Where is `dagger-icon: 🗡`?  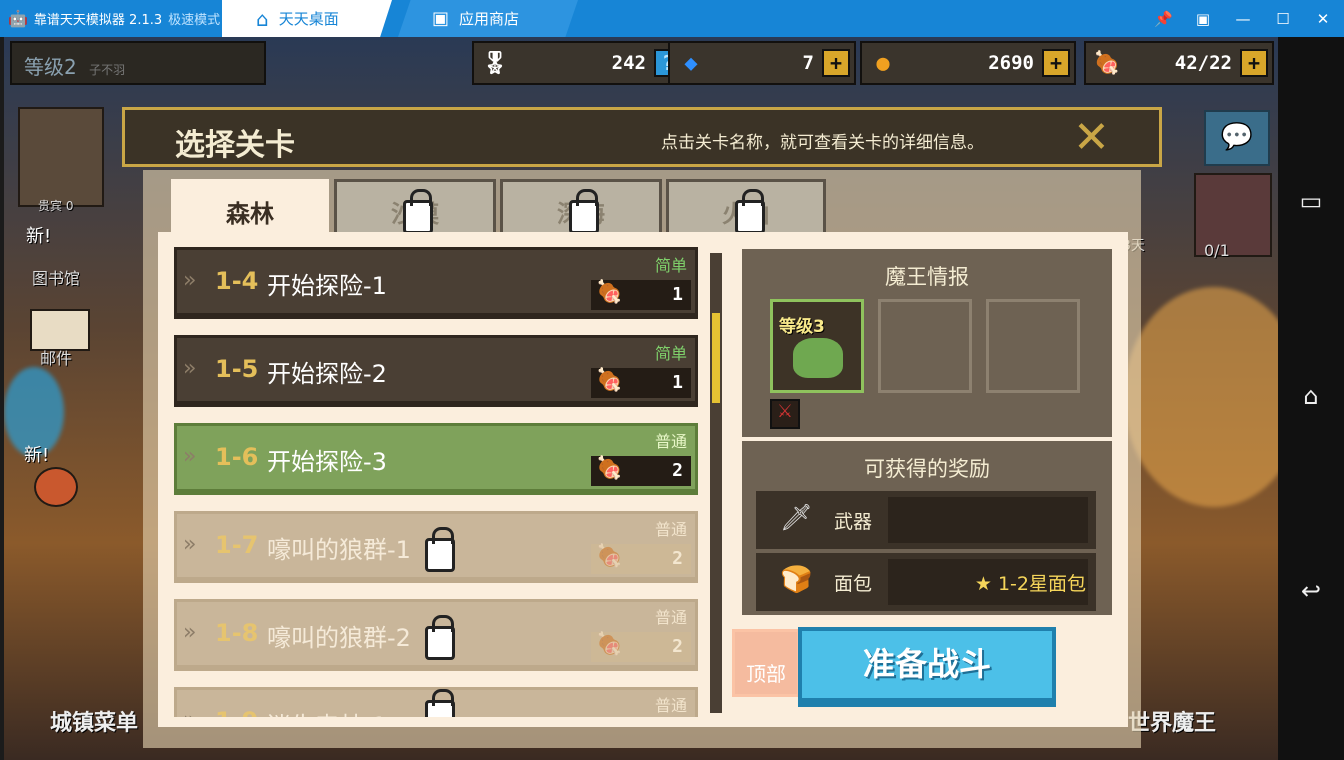
dagger-icon: 🗡 is located at coordinates (797, 518).